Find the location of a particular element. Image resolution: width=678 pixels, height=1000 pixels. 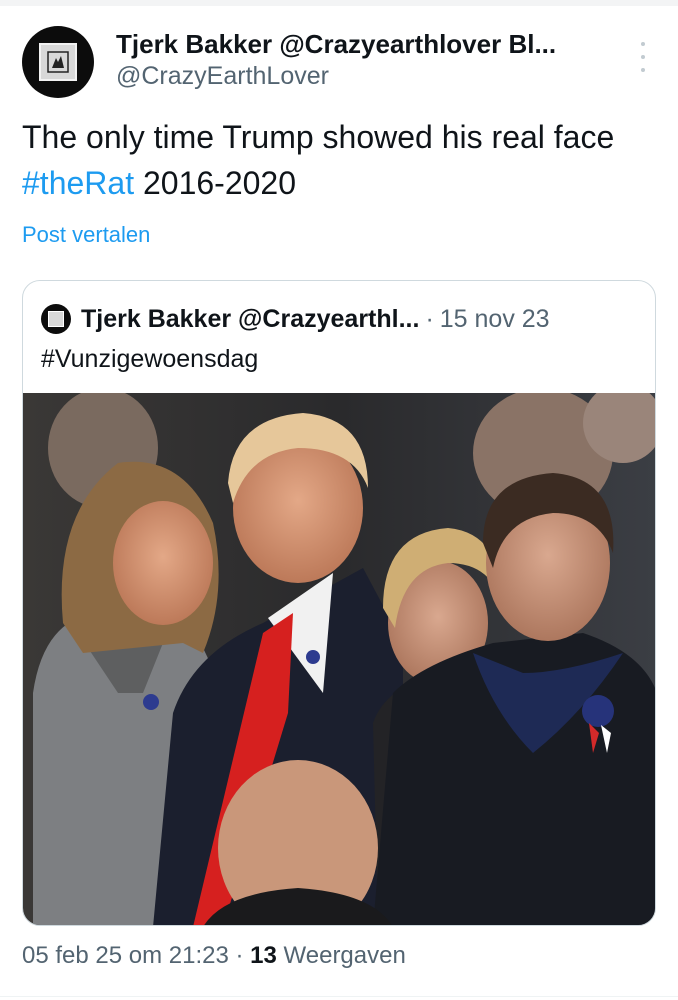

quoted-tweet-header: Tjerk Bakker @Crazyearthl... · 15 nov 23 is located at coordinates (341, 319).